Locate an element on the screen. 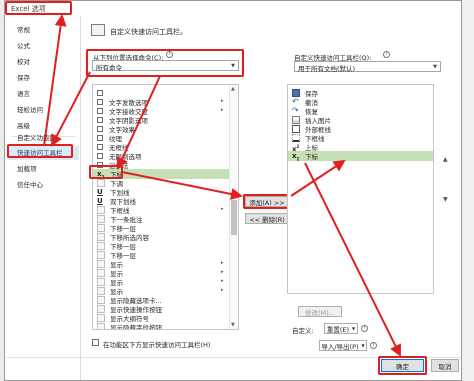 The height and width of the screenshot is (381, 474). reset-info-icon: i is located at coordinates (364, 328).